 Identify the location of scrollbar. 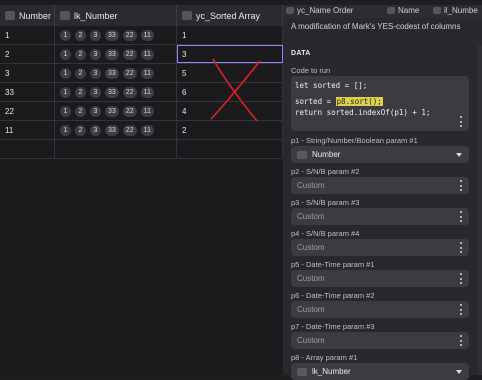
(480, 210).